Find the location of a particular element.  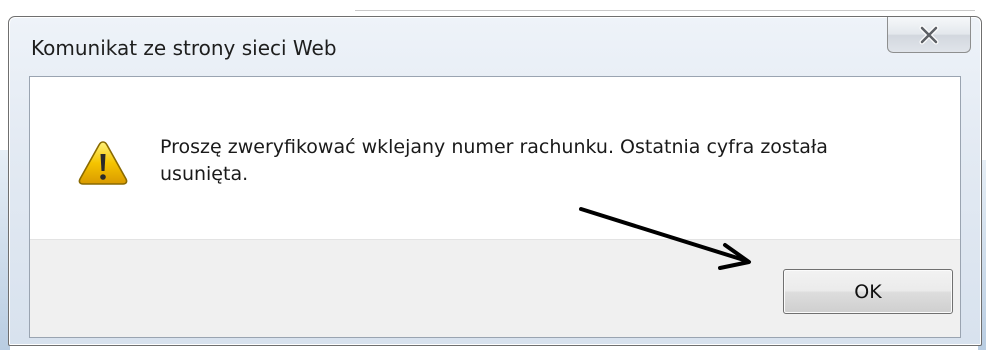

annotation-arrow is located at coordinates (665, 238).